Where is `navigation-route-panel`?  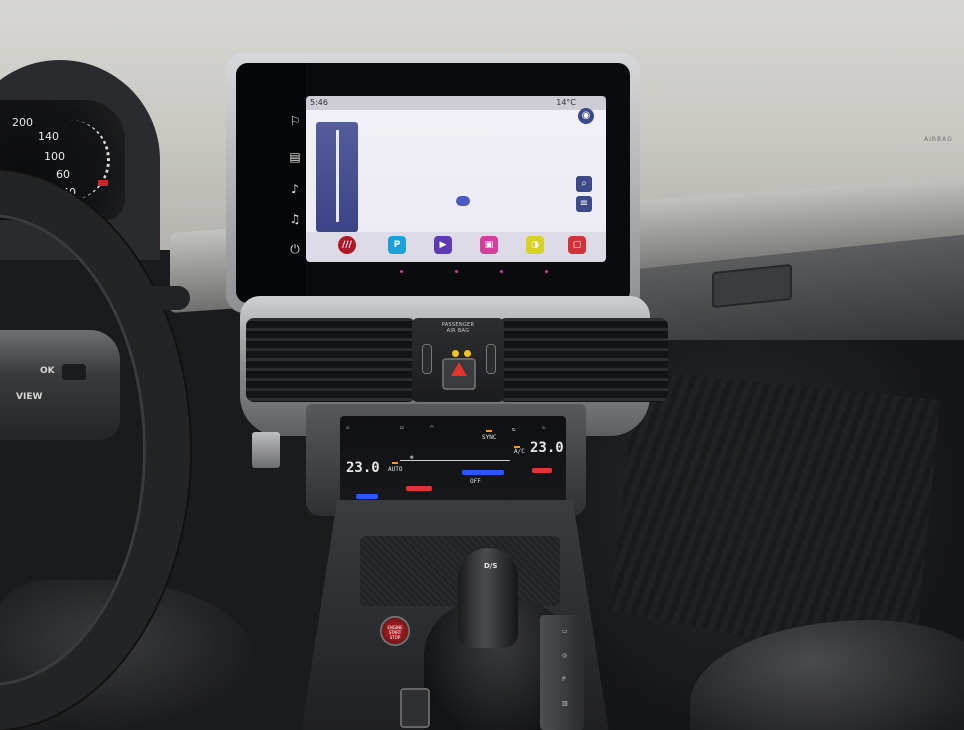 navigation-route-panel is located at coordinates (337, 177).